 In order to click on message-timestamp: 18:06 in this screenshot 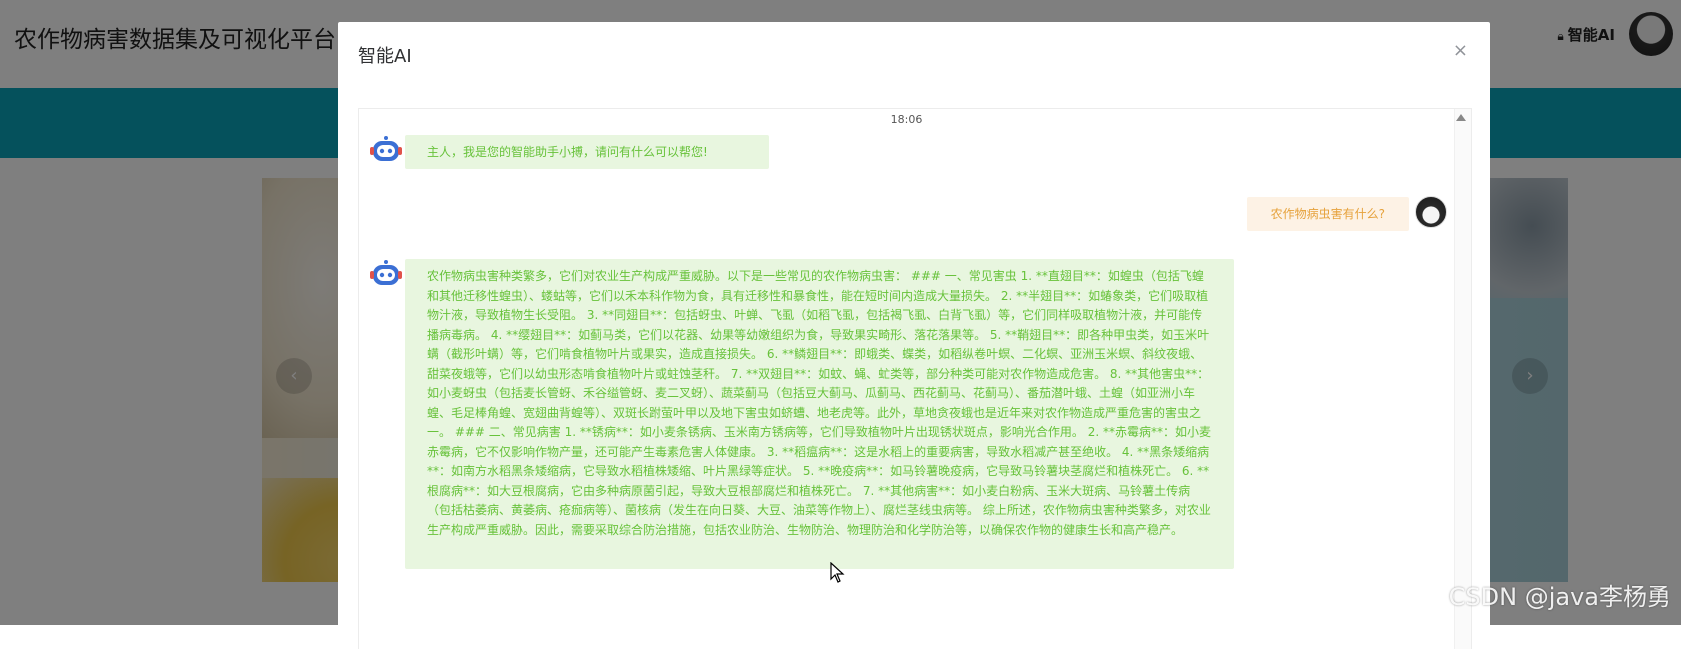, I will do `click(906, 119)`.